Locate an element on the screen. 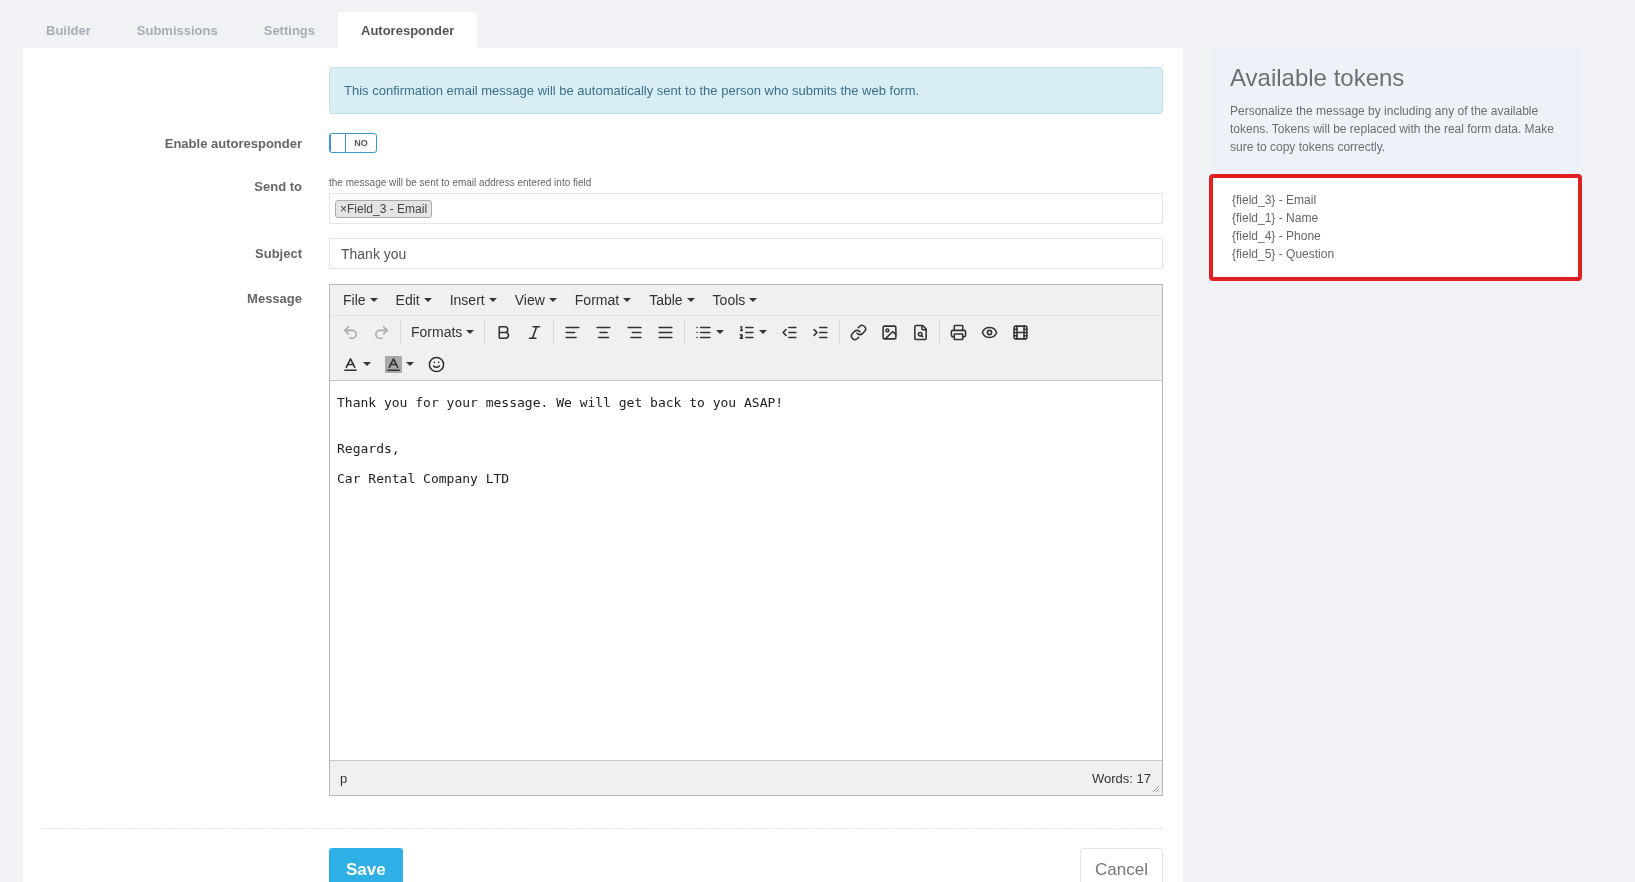 The height and width of the screenshot is (882, 1635). element-path: p is located at coordinates (344, 778).